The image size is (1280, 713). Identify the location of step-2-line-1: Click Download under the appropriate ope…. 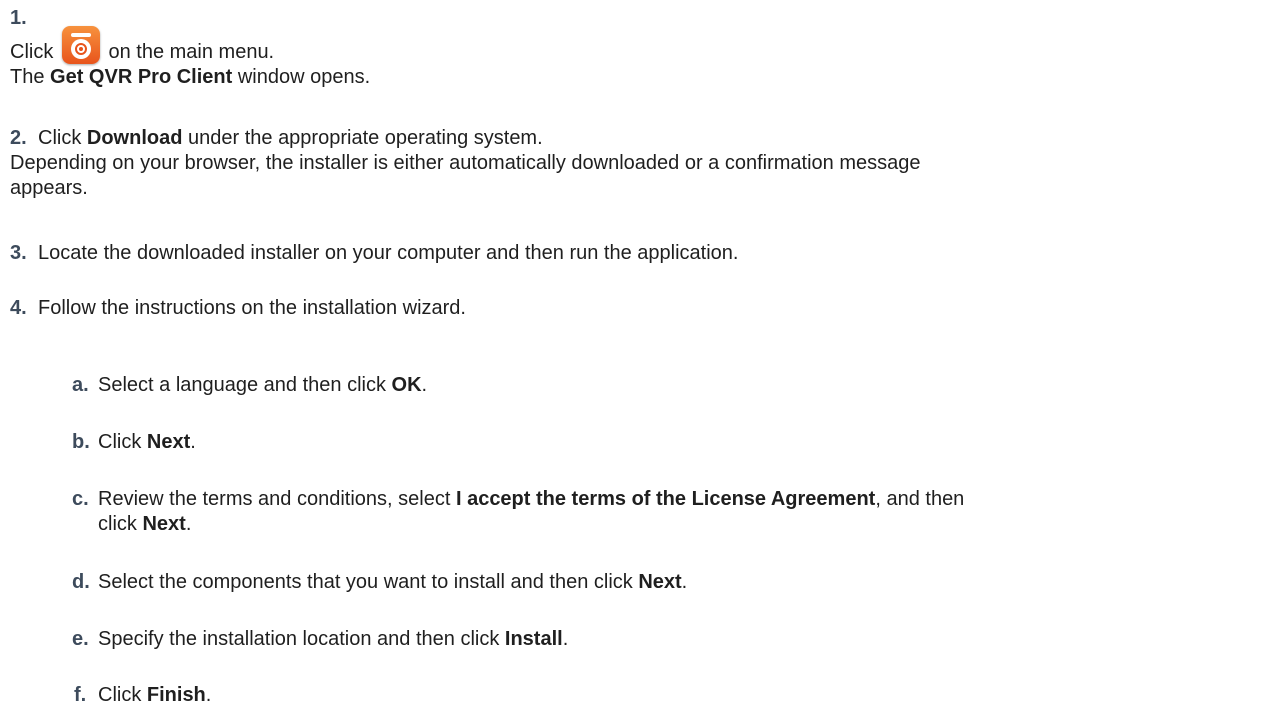
(640, 138).